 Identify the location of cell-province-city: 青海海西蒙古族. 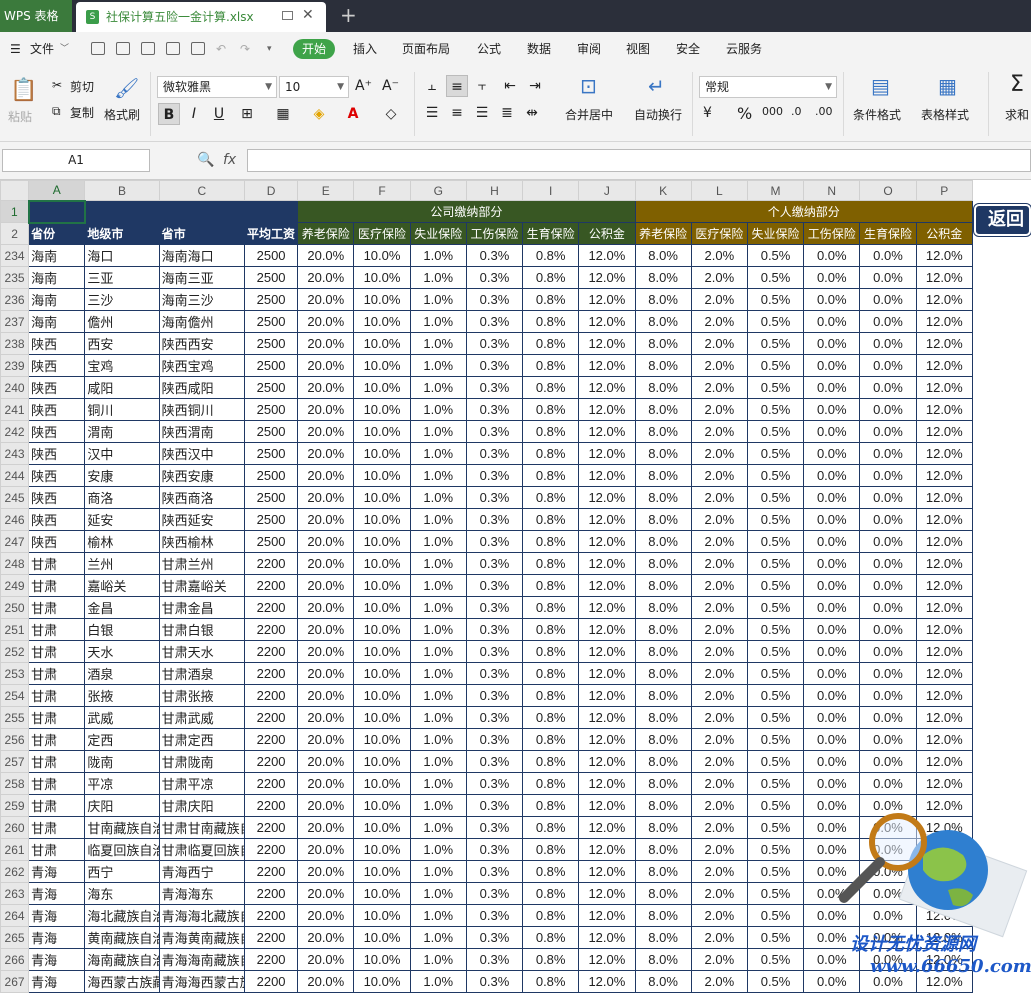
(201, 981).